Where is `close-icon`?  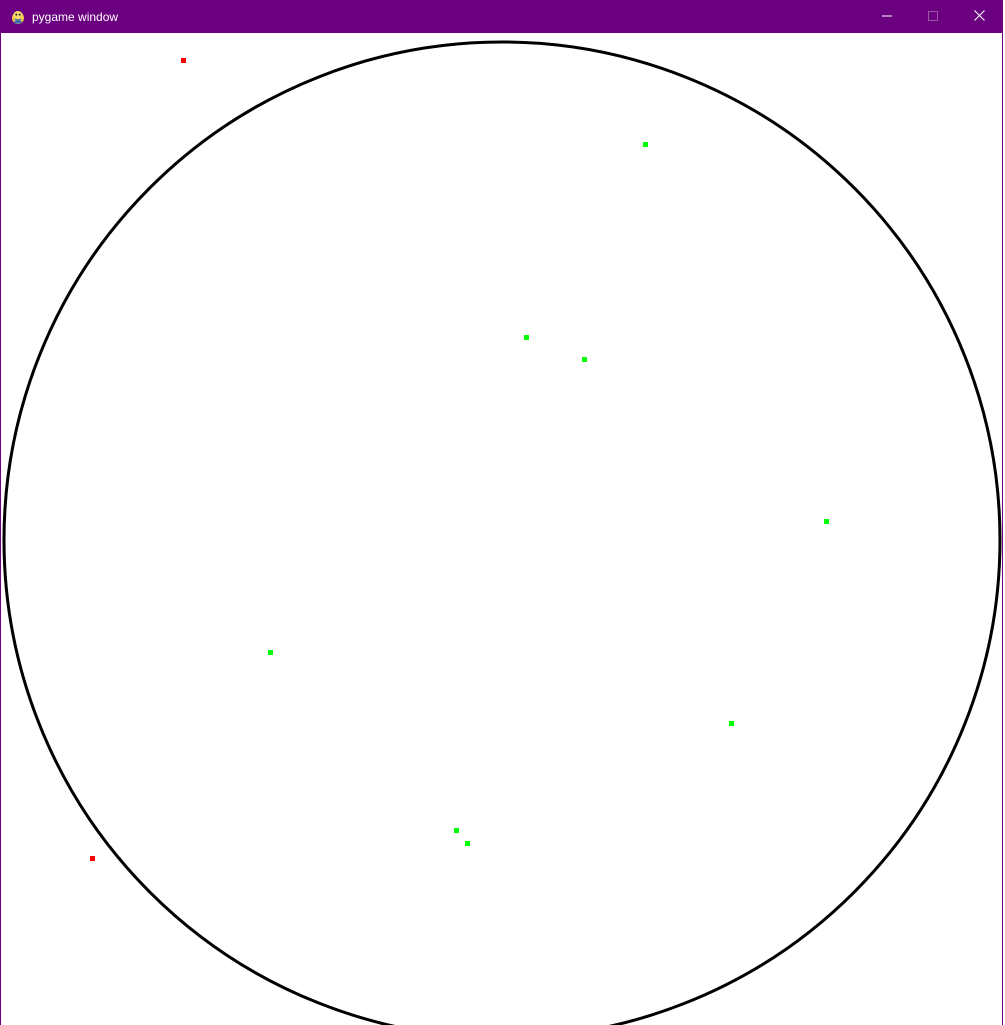 close-icon is located at coordinates (979, 17).